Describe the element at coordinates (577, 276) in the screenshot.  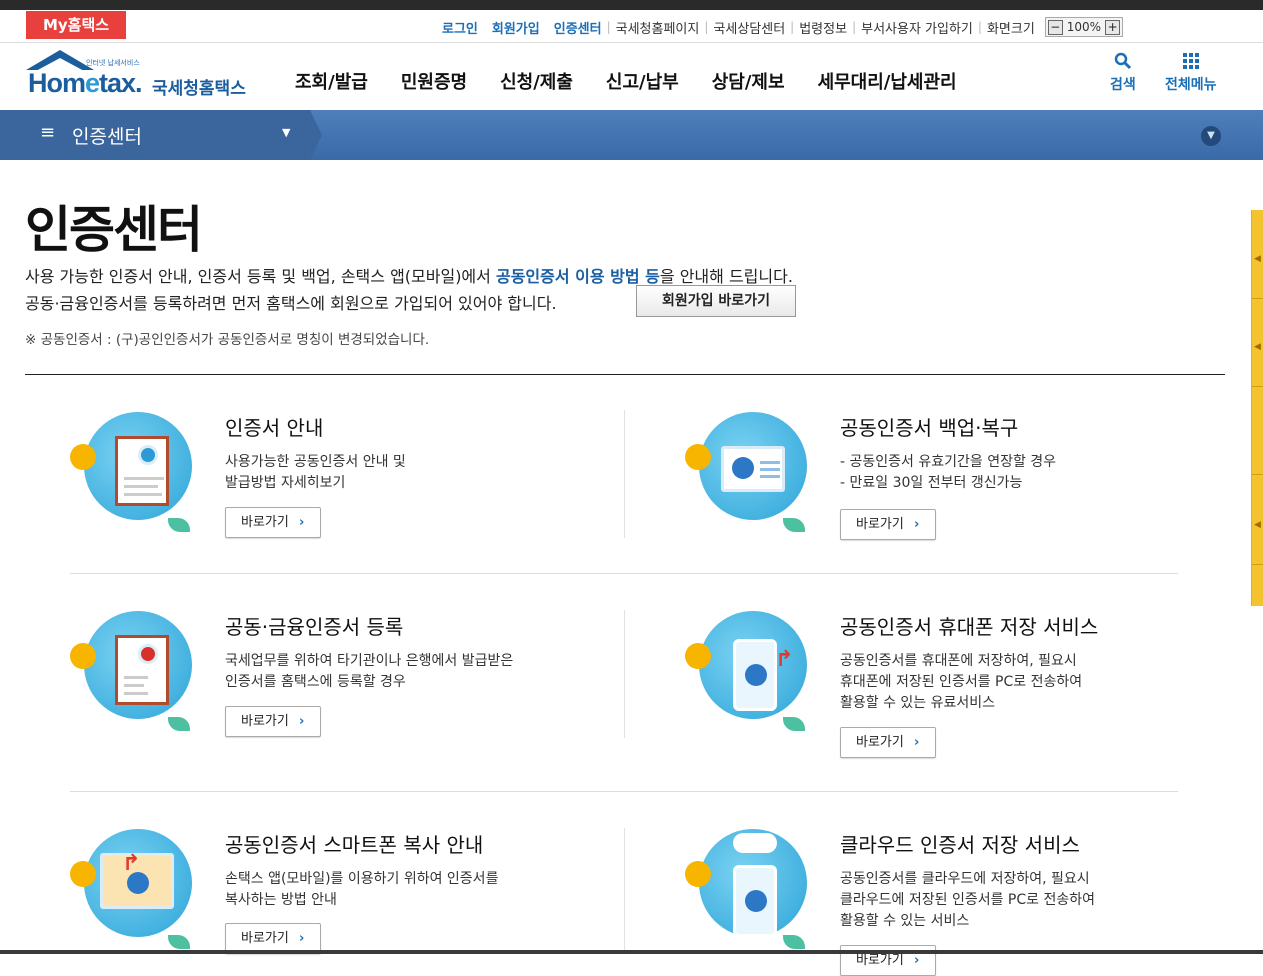
I see `desc-highlight: 공동인증서 이용 방법 등` at that location.